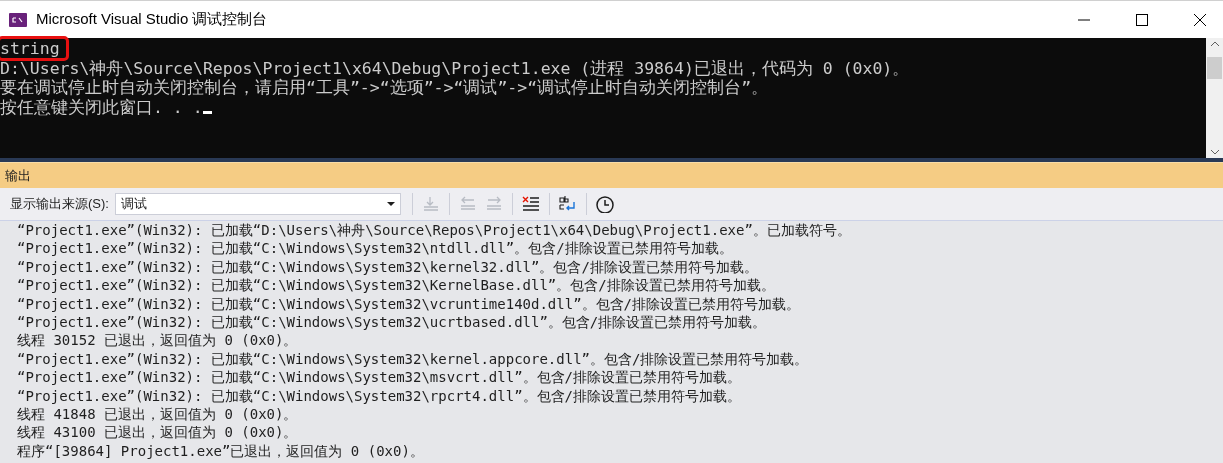  I want to click on caret-icon, so click(390, 204).